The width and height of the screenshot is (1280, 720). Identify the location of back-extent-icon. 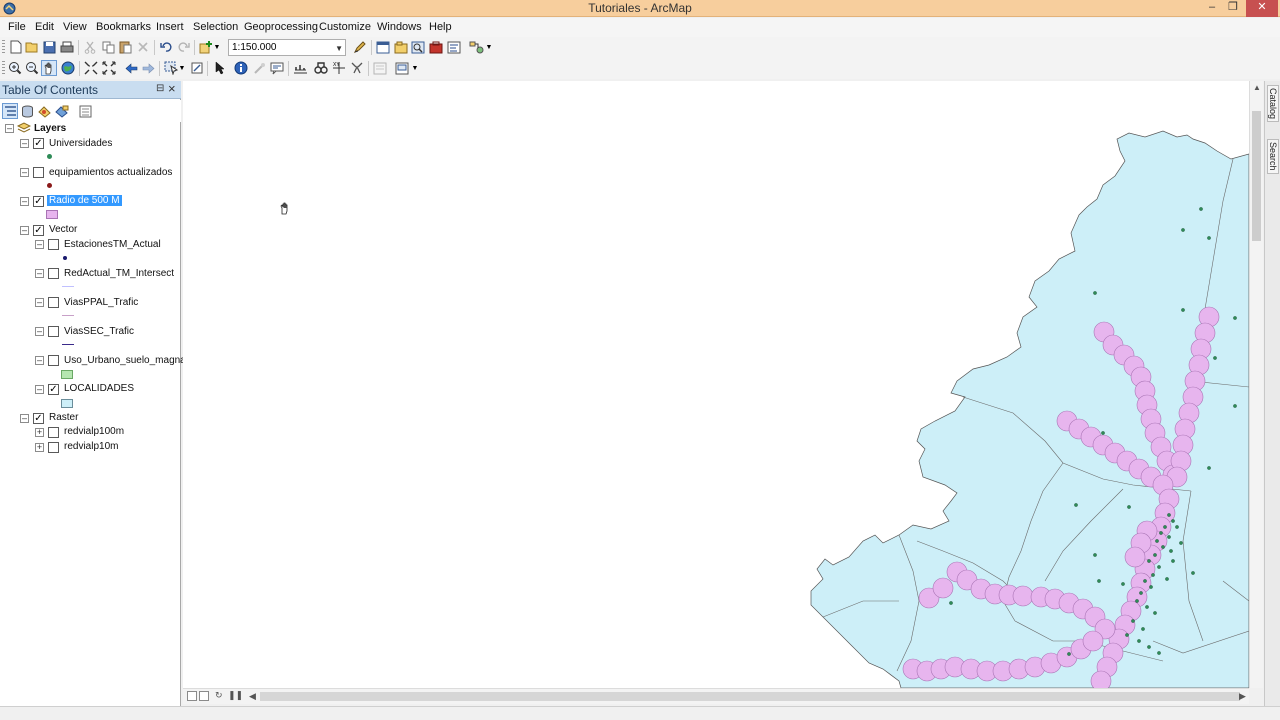
(131, 68).